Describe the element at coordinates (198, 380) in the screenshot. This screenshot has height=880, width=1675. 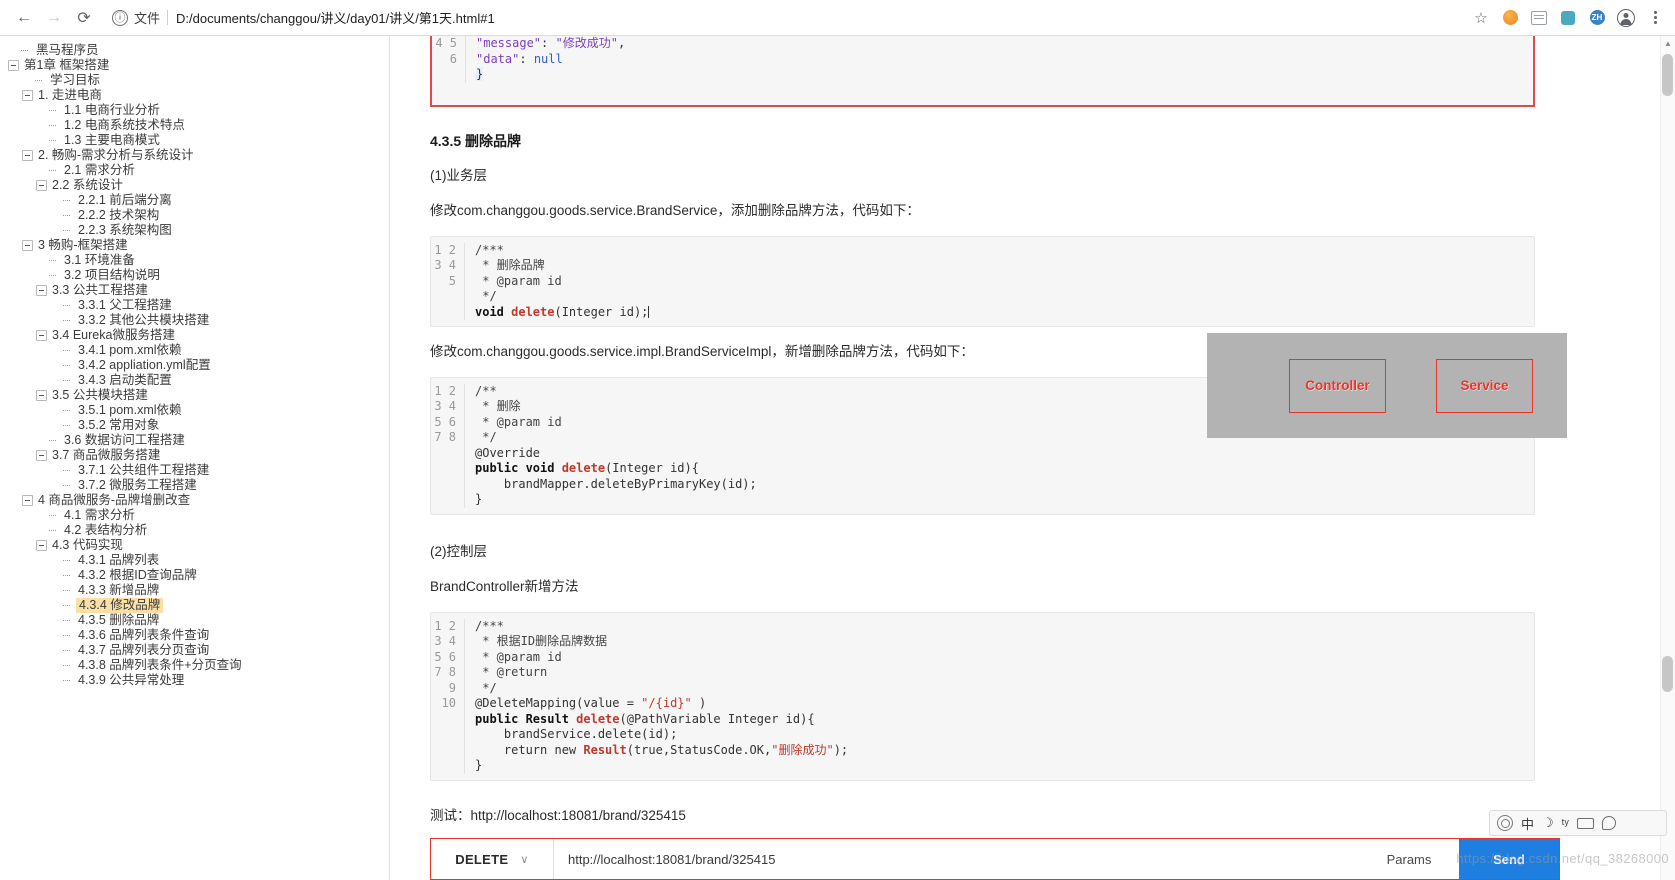
I see `sidebar-item-22: 3.4.3 启动类配置` at that location.